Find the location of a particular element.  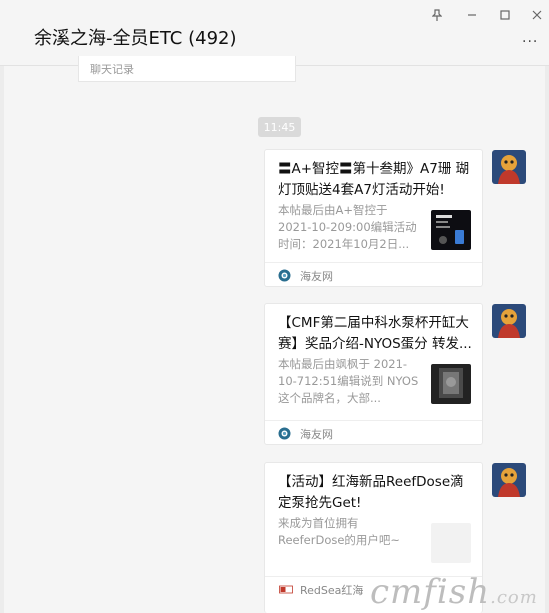

link-card-title: 【活动】红海新品ReefDose滴定泵抢先Get! is located at coordinates (371, 492).